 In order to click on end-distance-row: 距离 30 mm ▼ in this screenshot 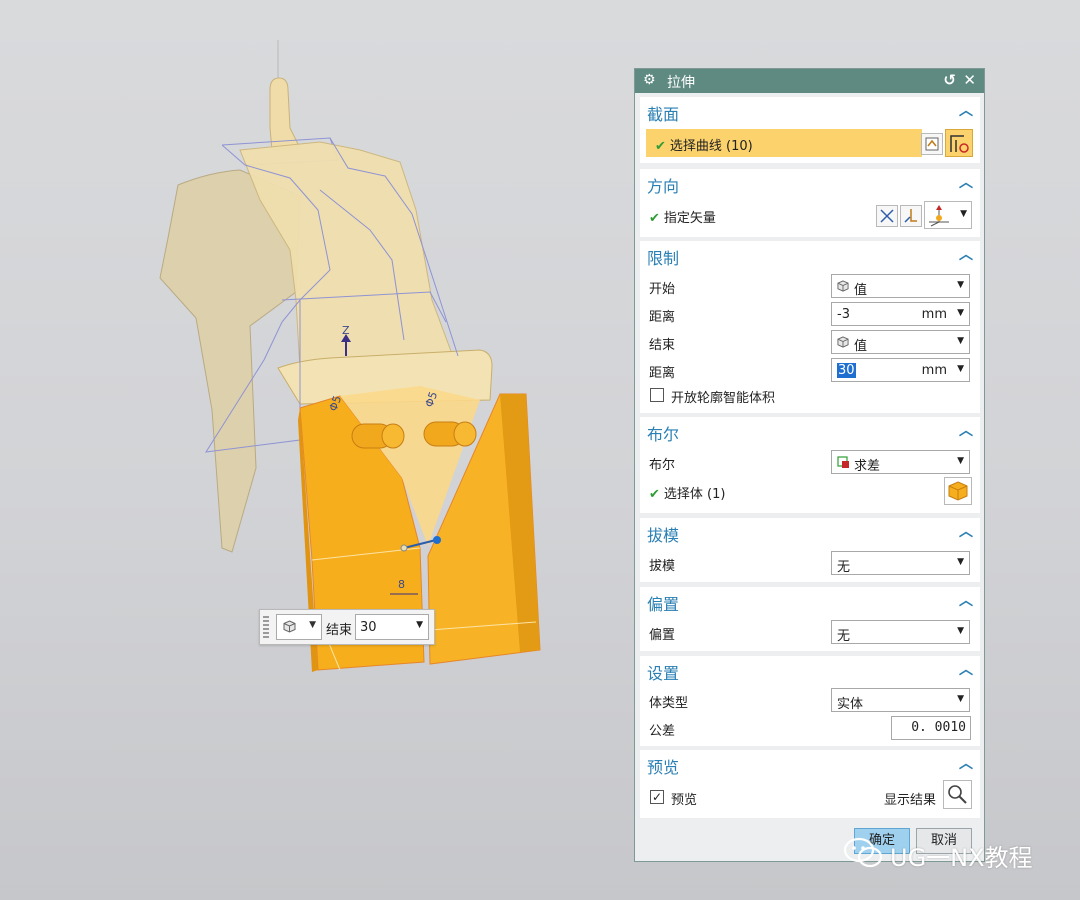, I will do `click(810, 370)`.